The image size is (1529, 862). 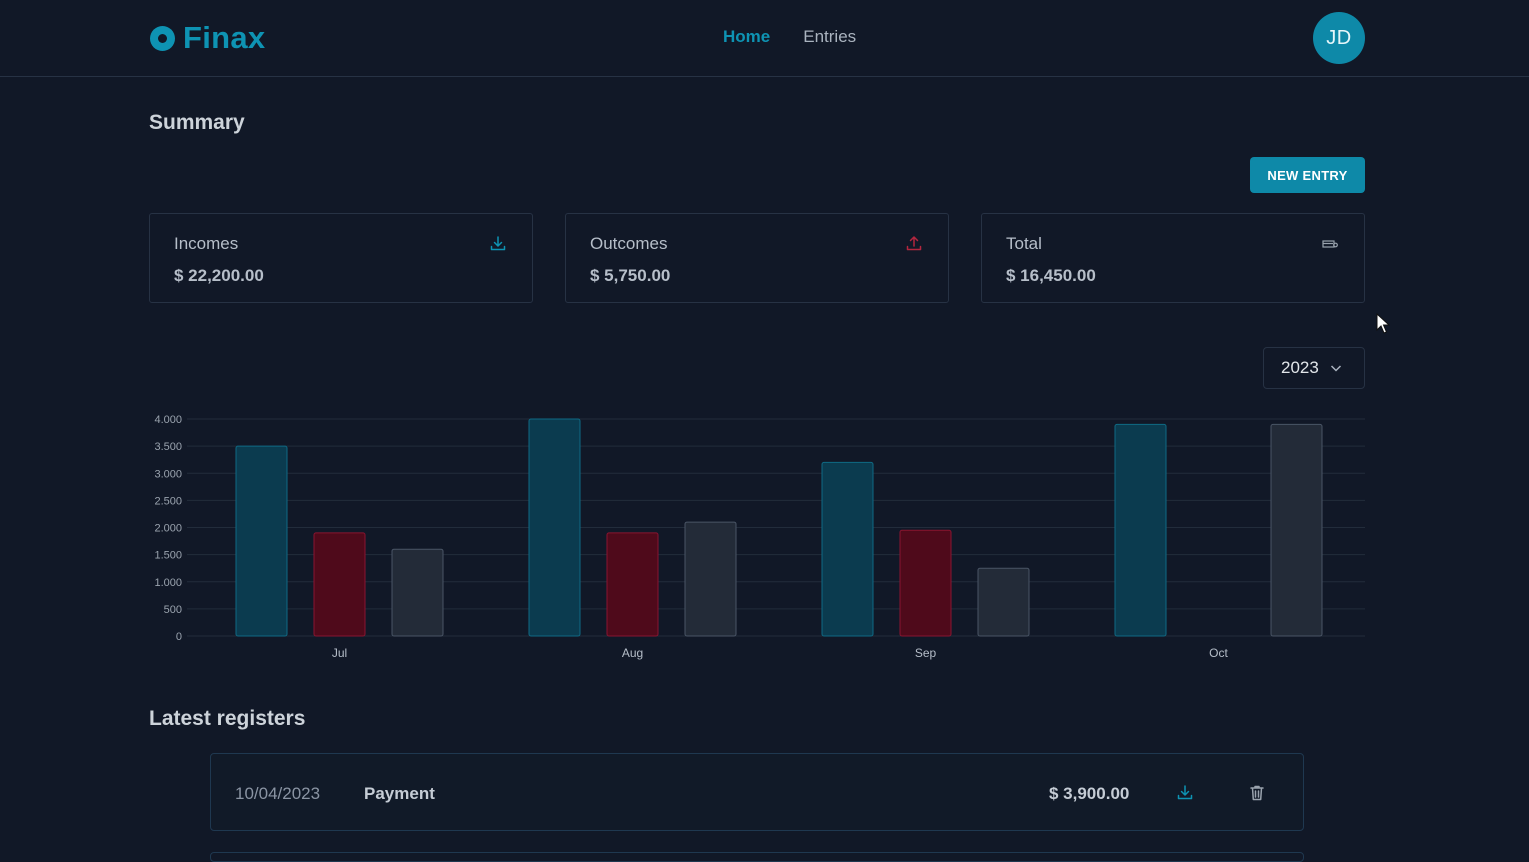 I want to click on y-tick-label: 4.000, so click(x=168, y=420).